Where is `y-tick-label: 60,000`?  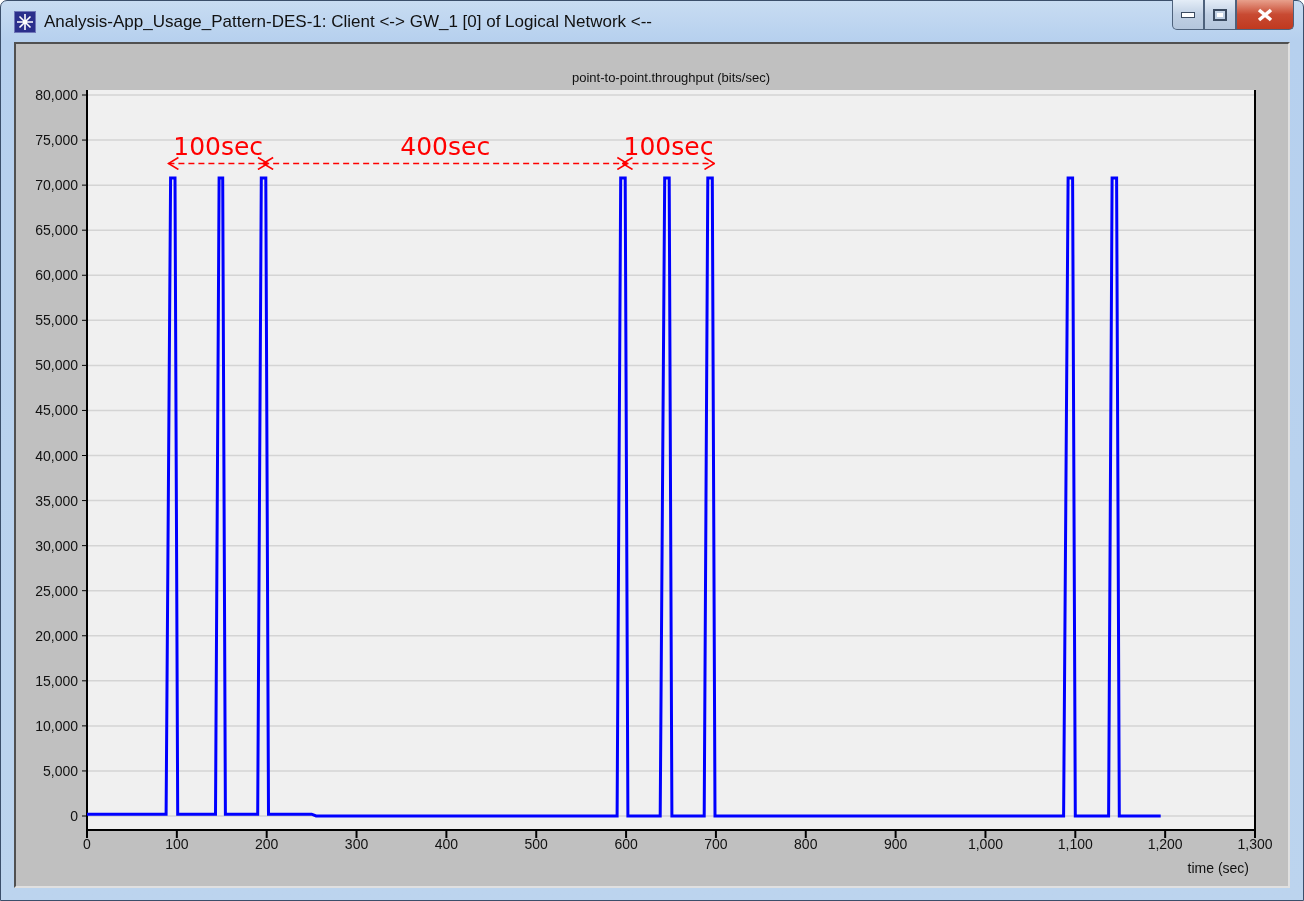
y-tick-label: 60,000 is located at coordinates (56, 275).